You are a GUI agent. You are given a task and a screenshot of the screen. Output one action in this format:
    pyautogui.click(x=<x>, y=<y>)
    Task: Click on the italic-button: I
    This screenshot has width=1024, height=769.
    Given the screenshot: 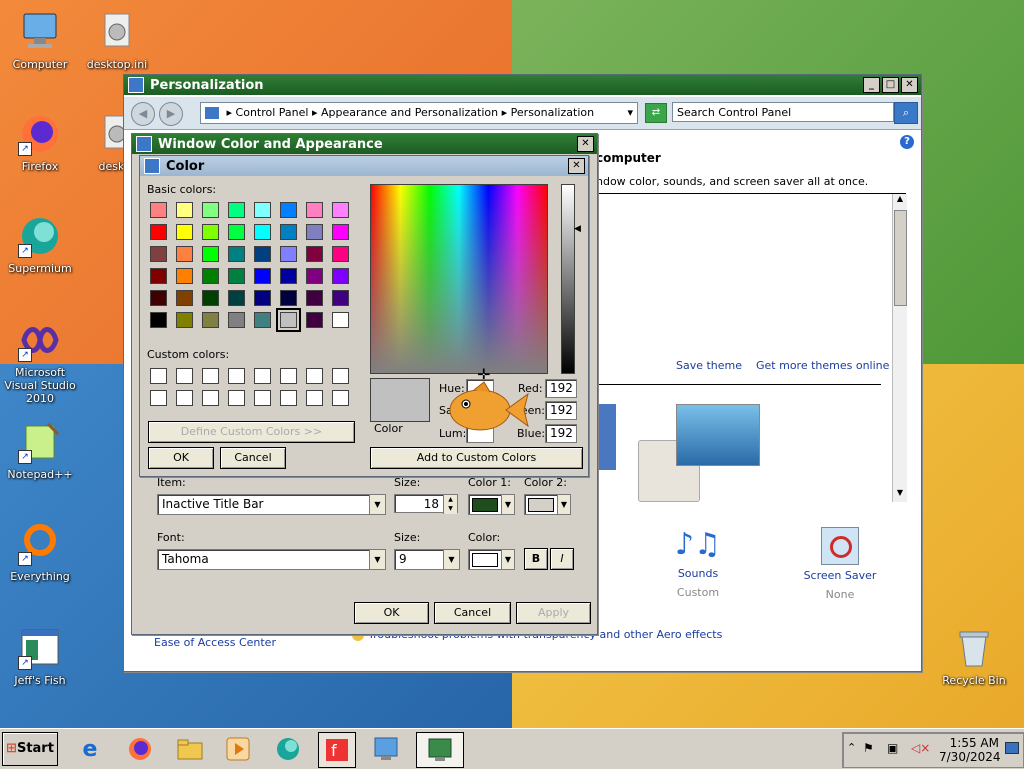 What is the action you would take?
    pyautogui.click(x=562, y=559)
    